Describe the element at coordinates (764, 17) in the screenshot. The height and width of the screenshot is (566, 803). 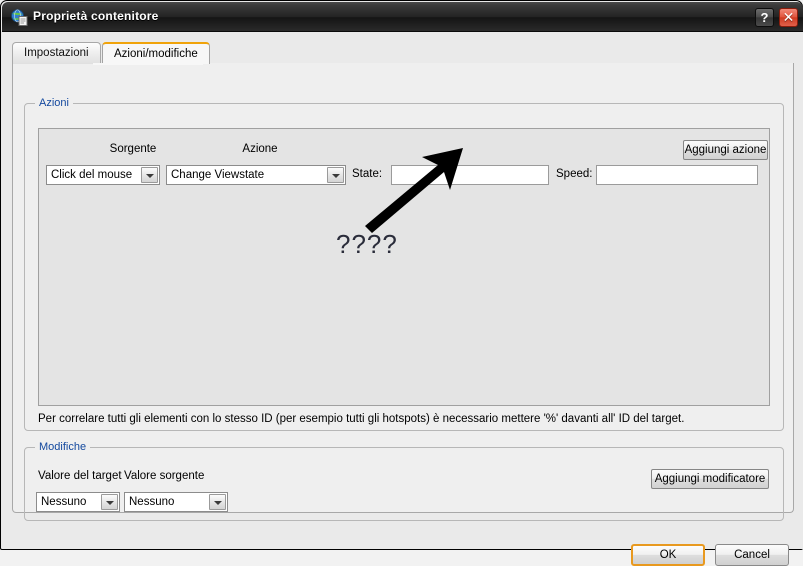
I see `help-button: ?` at that location.